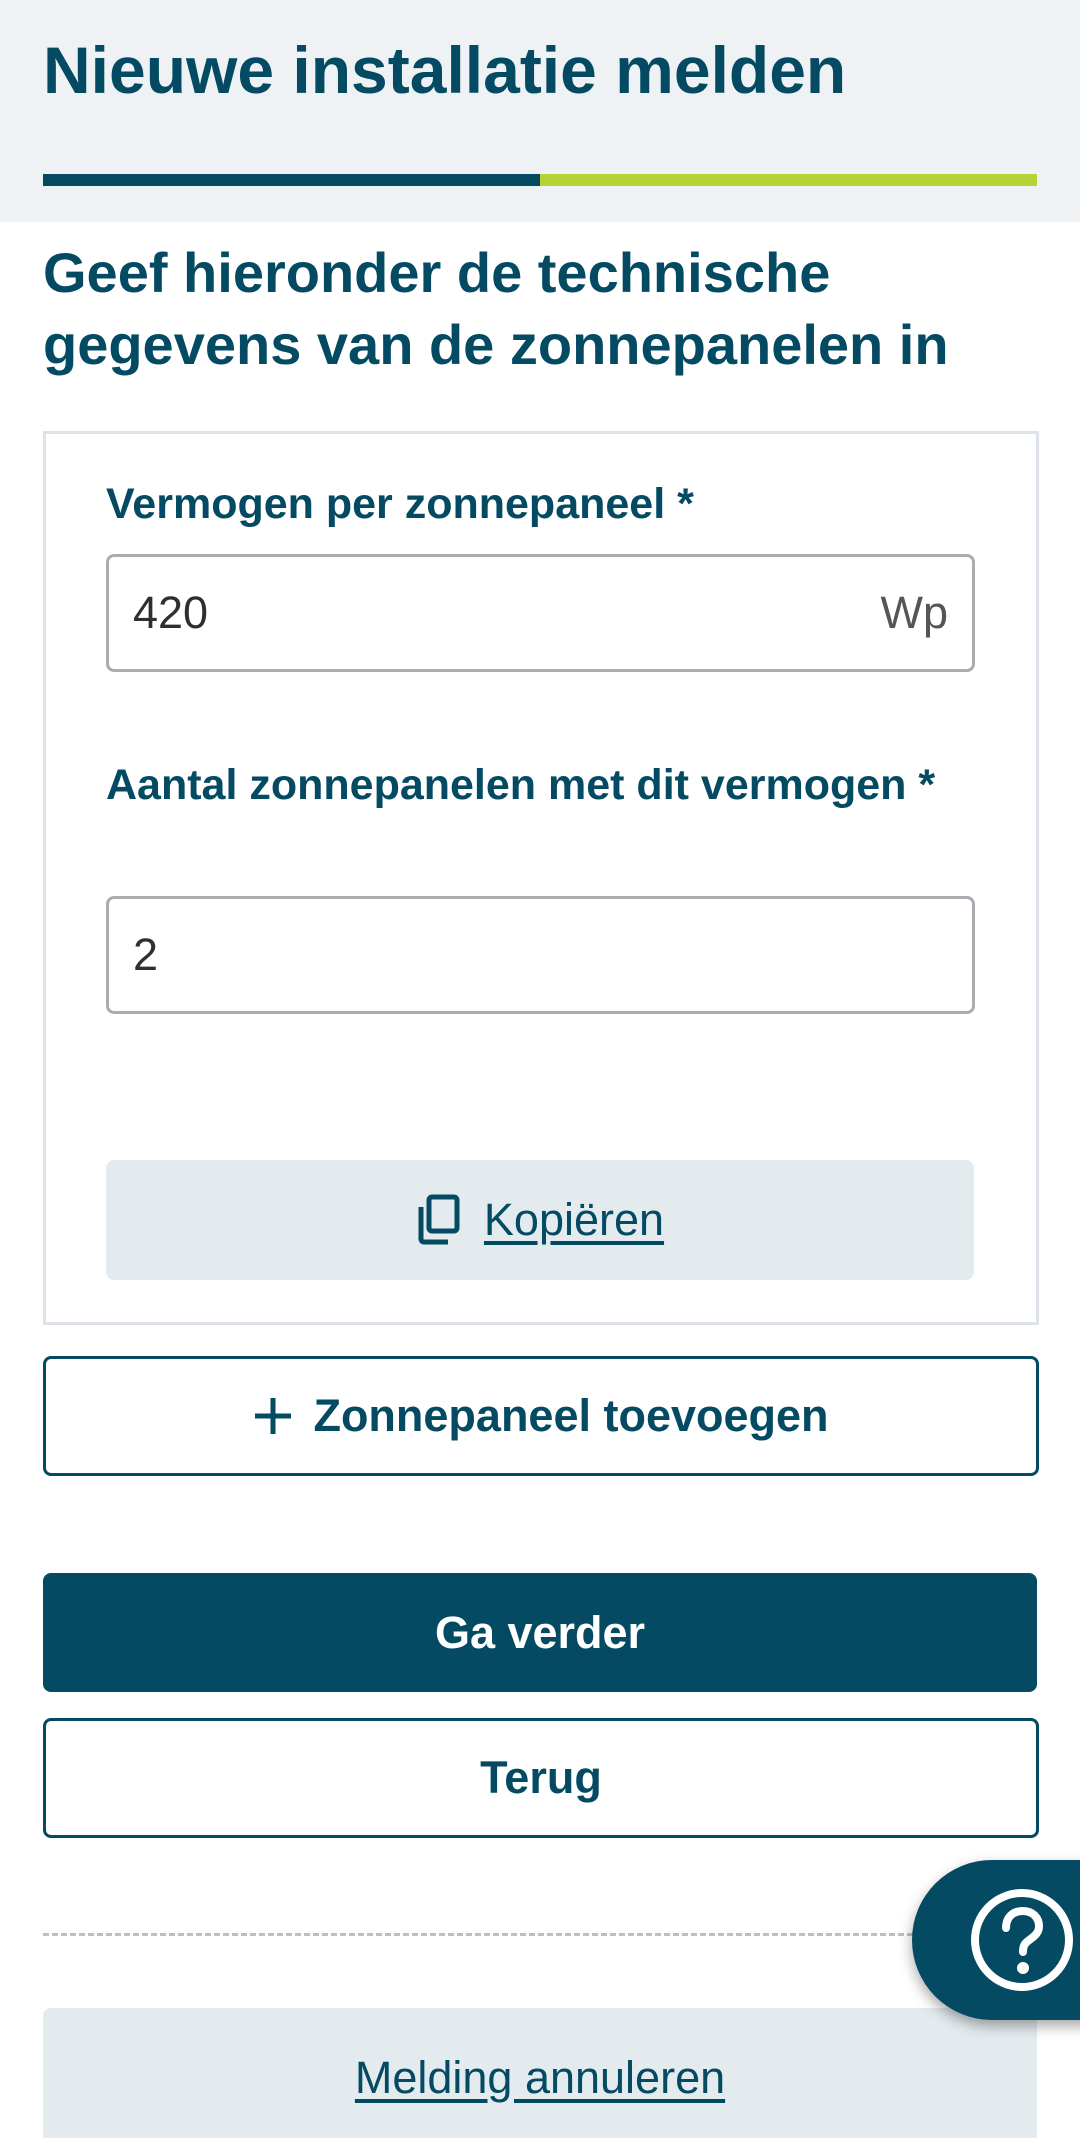 This screenshot has width=1080, height=2138. Describe the element at coordinates (170, 613) in the screenshot. I see `power-input-value: 420` at that location.